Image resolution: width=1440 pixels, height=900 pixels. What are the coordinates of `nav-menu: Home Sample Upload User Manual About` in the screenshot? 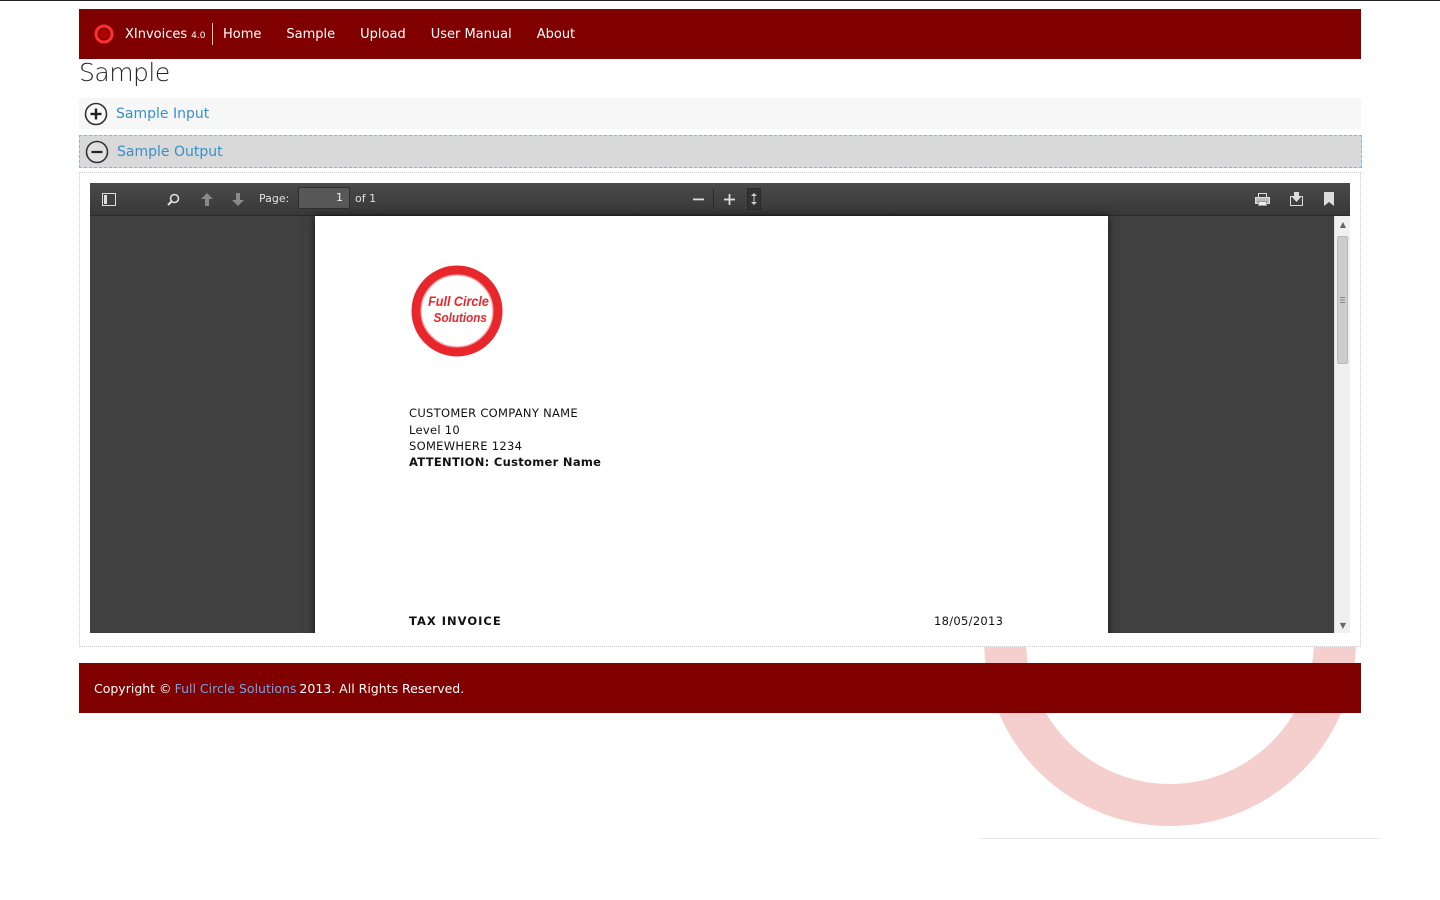 It's located at (411, 34).